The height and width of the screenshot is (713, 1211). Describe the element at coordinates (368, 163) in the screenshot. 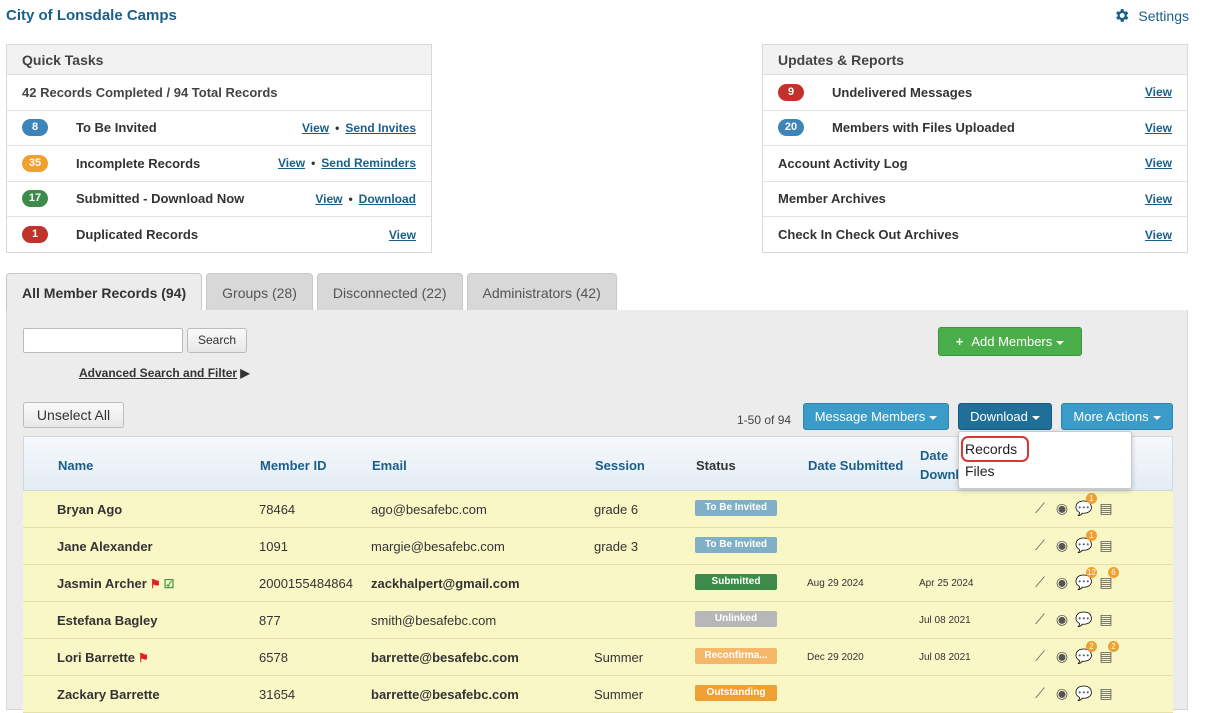

I see `send-reminders-link: Send Reminders` at that location.